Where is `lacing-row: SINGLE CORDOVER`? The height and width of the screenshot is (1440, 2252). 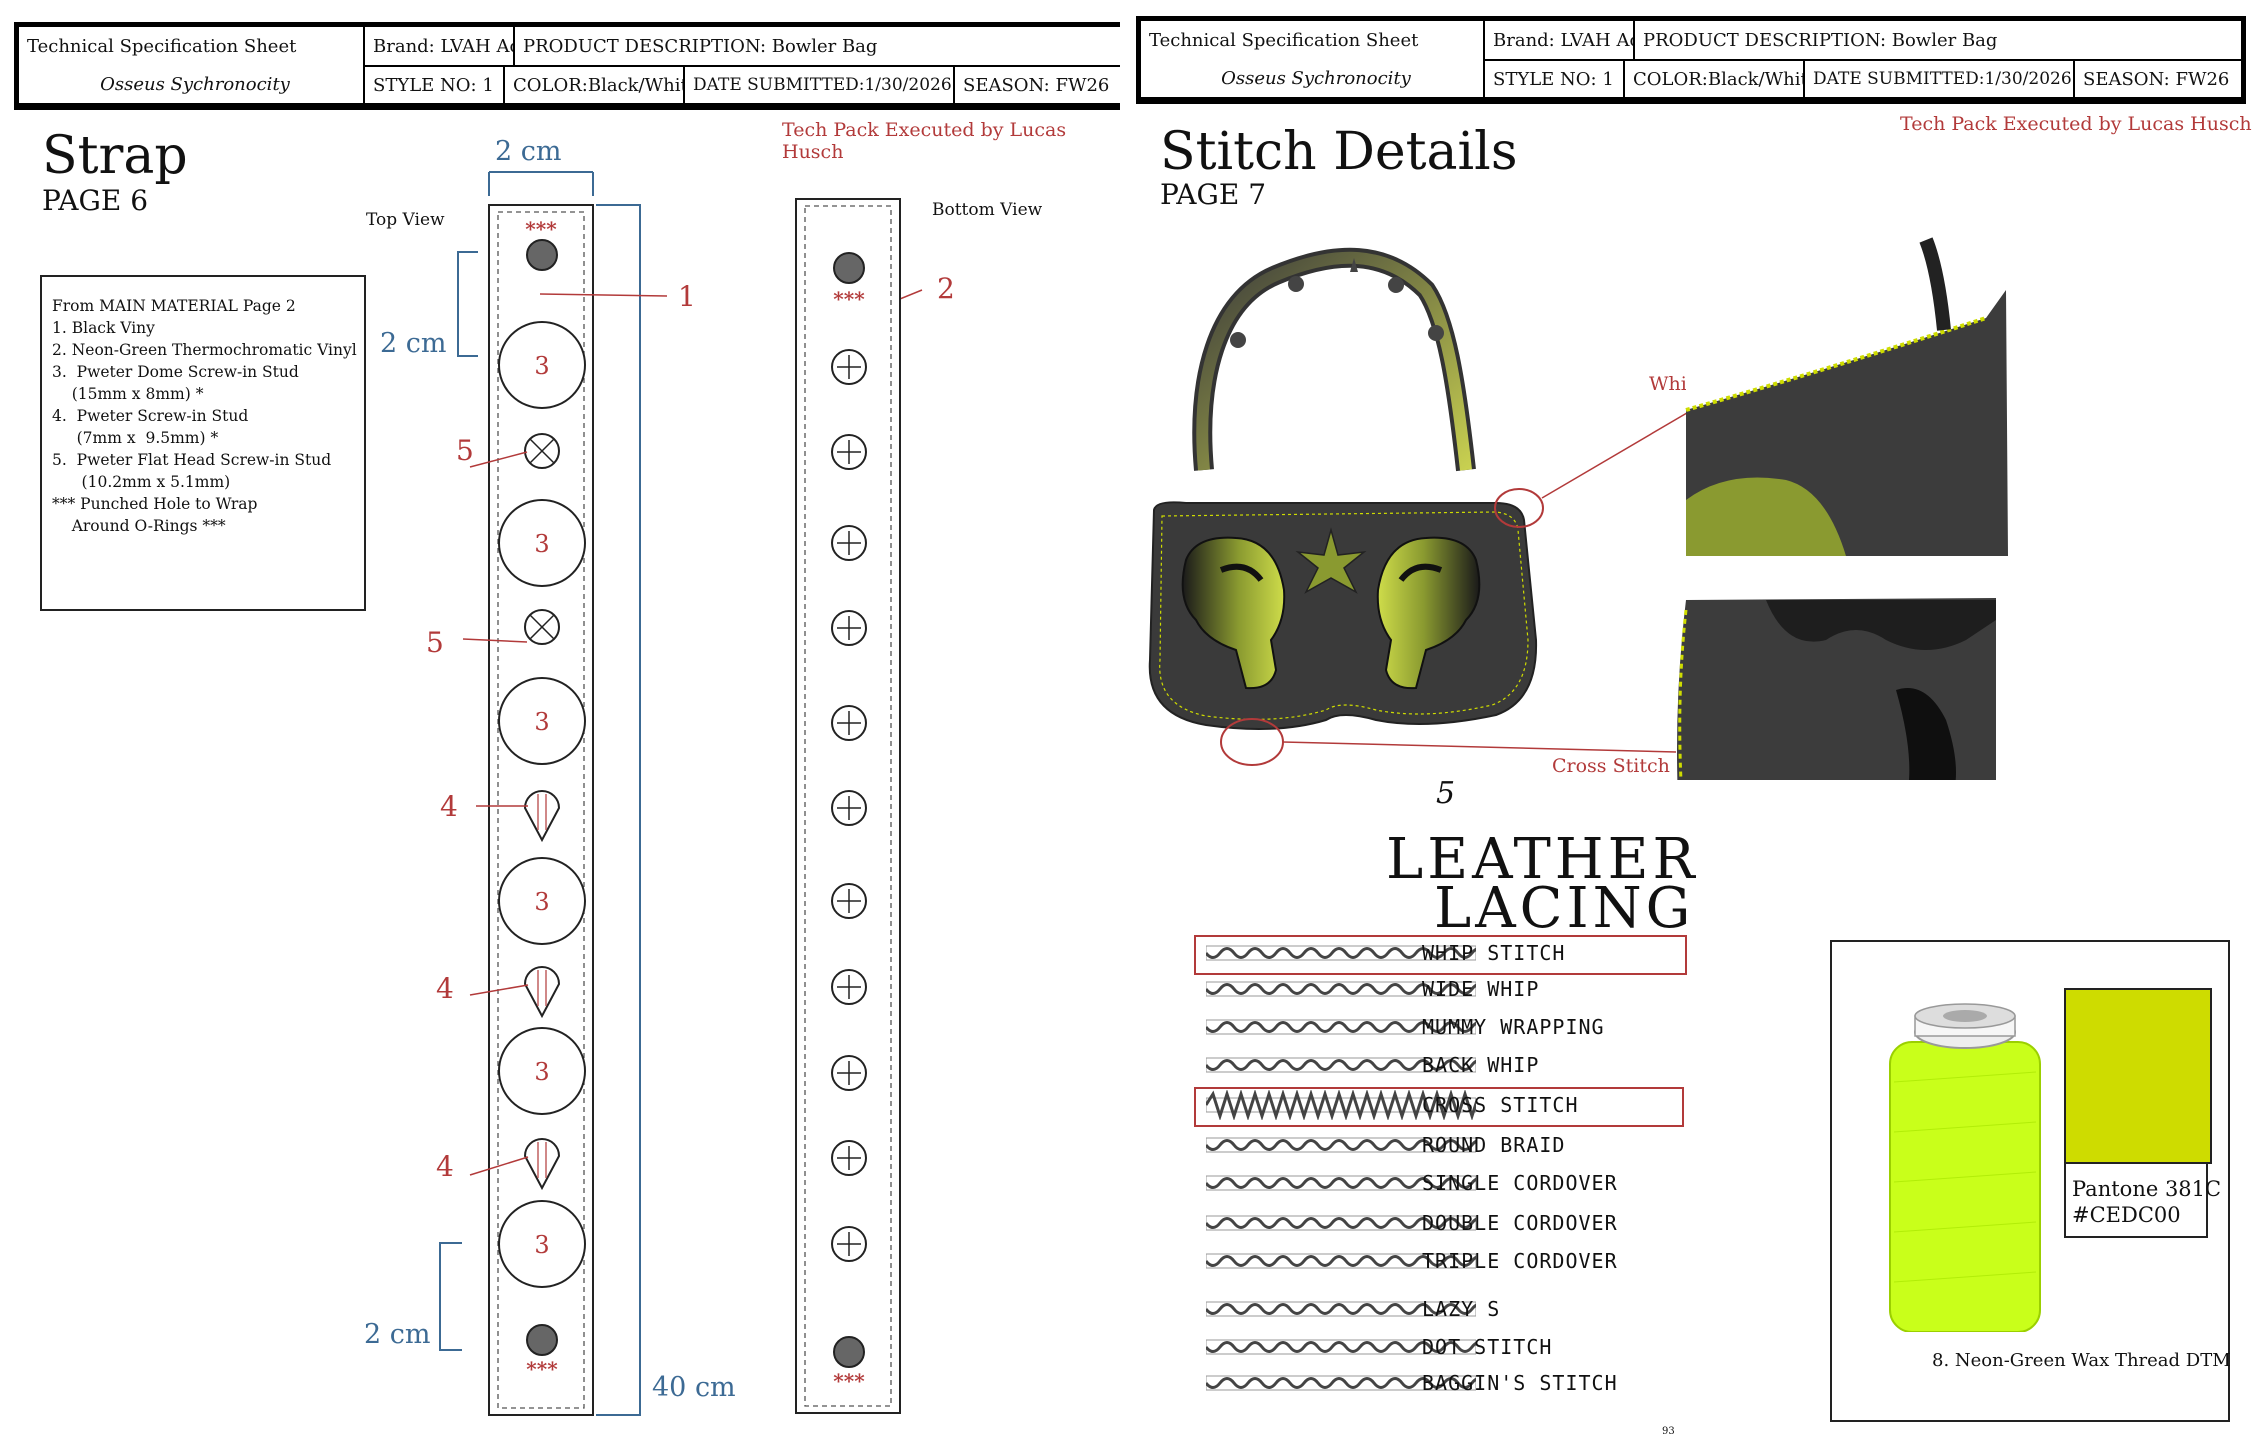
lacing-row: SINGLE CORDOVER is located at coordinates (1456, 1183).